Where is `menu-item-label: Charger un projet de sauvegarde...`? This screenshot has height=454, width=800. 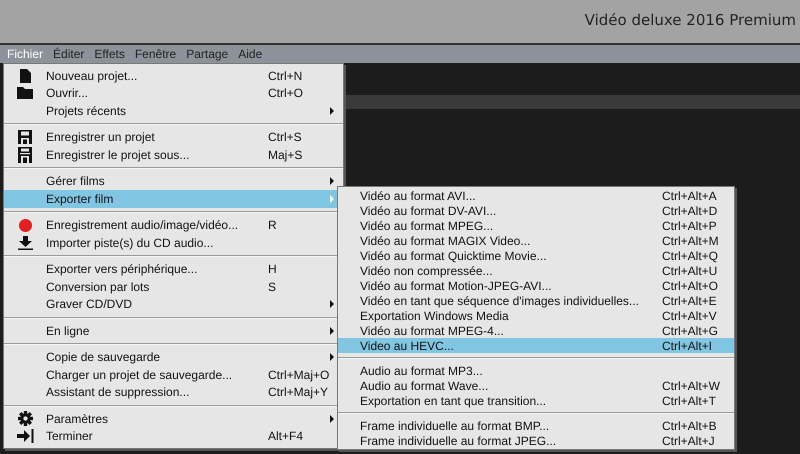
menu-item-label: Charger un projet de sauvegarde... is located at coordinates (139, 375).